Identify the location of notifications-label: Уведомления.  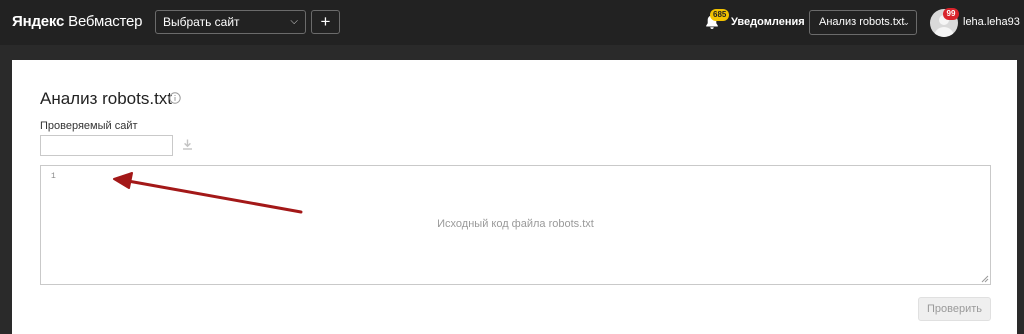
(768, 22).